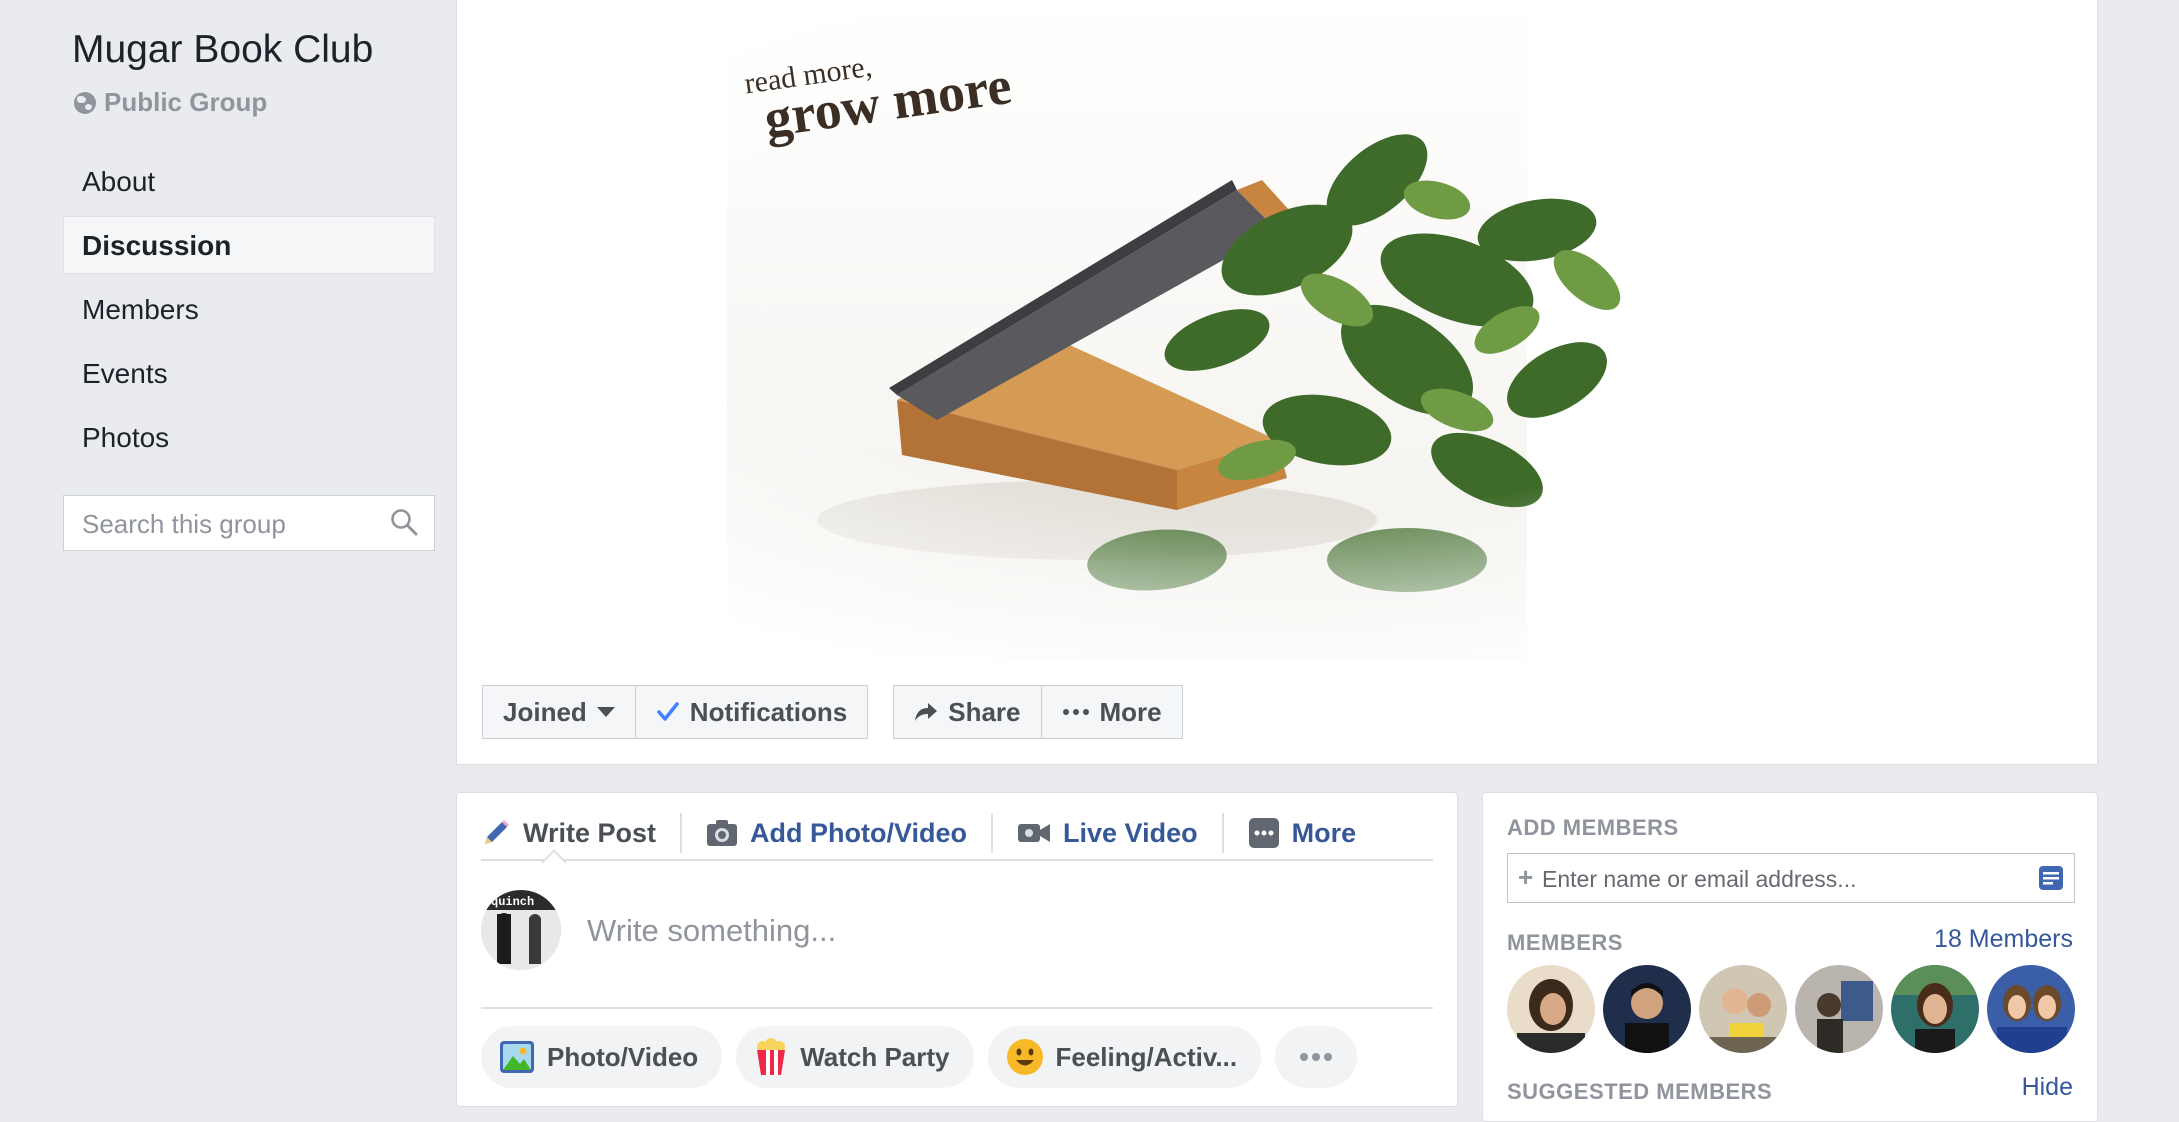 Image resolution: width=2179 pixels, height=1122 pixels. I want to click on membership-buttons: Joined Notifications, so click(675, 712).